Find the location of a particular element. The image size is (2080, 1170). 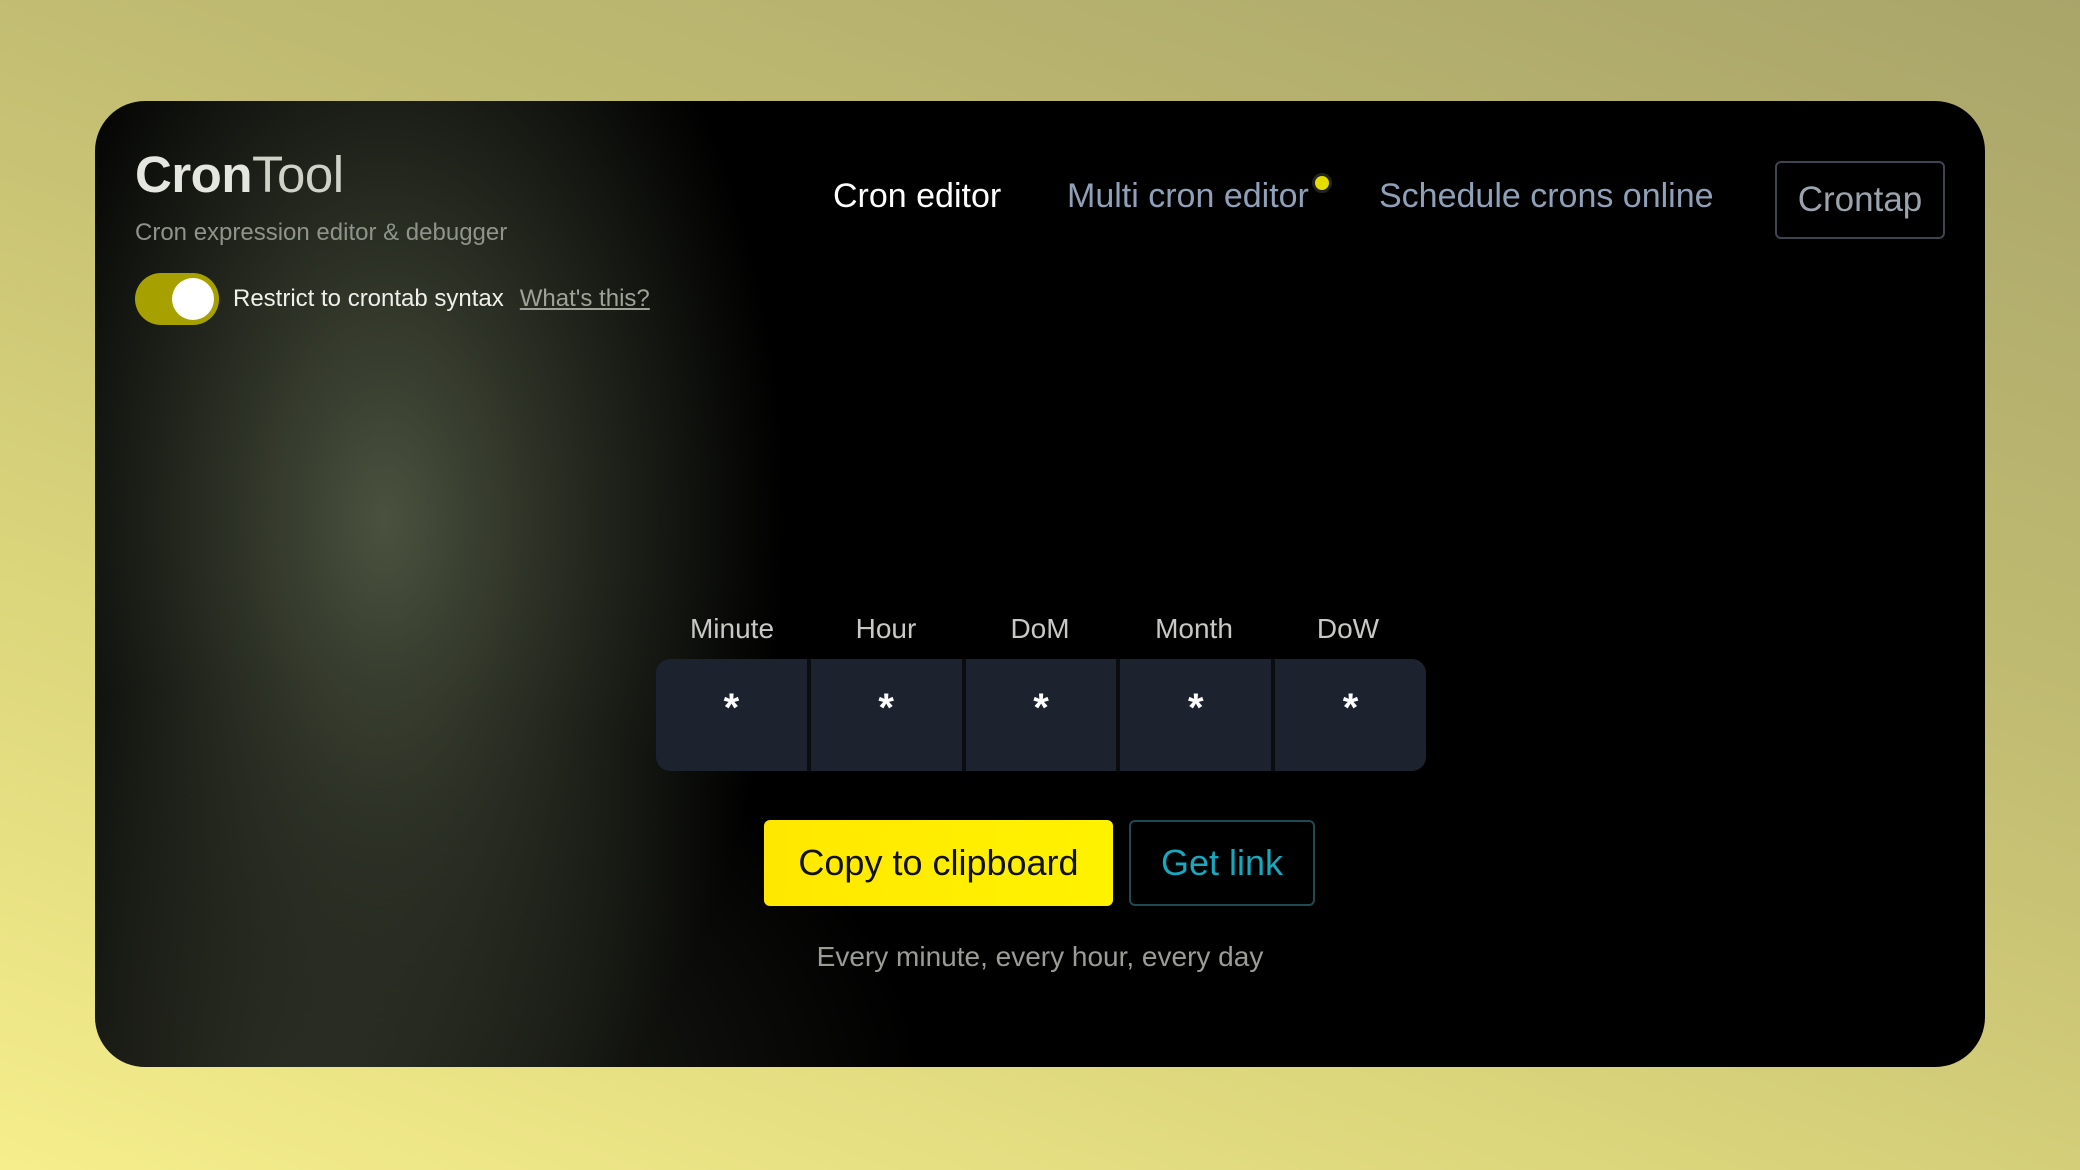

minute-field: * is located at coordinates (731, 715).